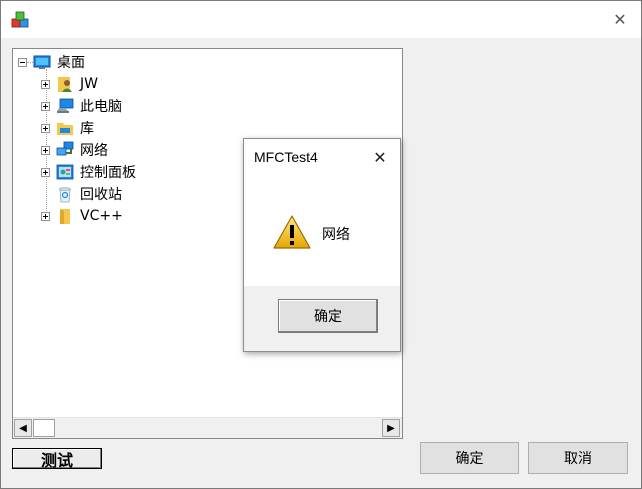 Image resolution: width=642 pixels, height=489 pixels. What do you see at coordinates (94, 151) in the screenshot?
I see `tree-item-label: 网络` at bounding box center [94, 151].